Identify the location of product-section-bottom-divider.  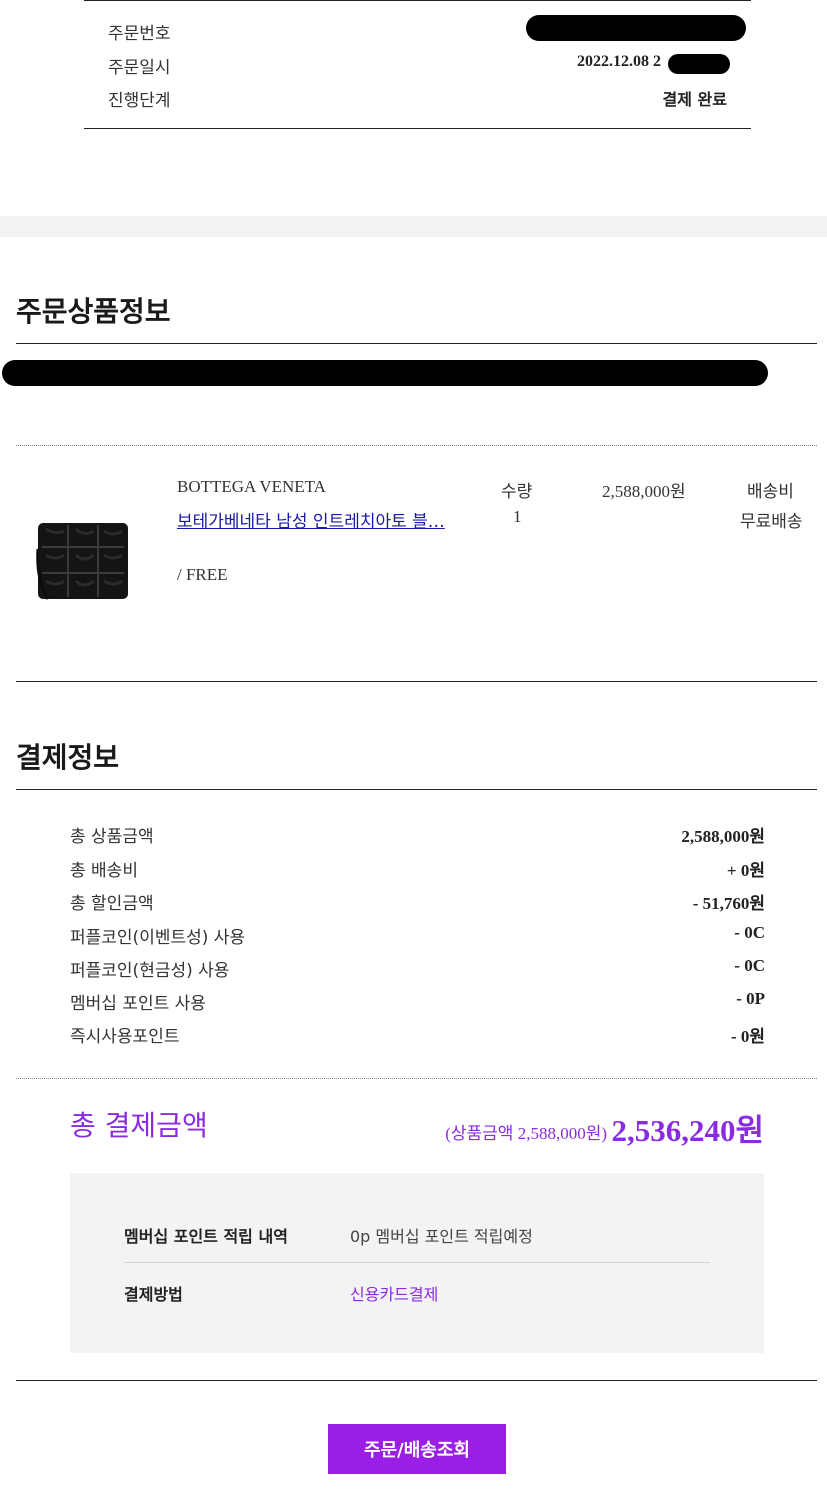
(416, 681).